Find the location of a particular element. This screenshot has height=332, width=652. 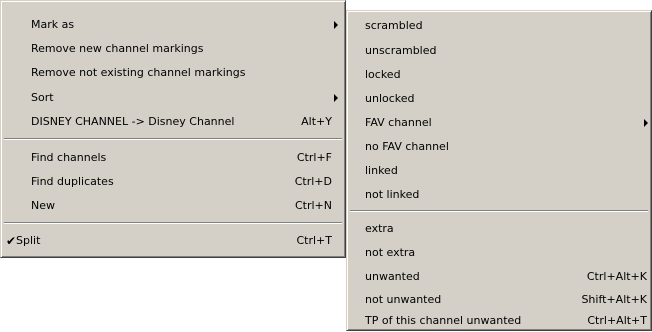

submenu-item-scrambled: scrambled is located at coordinates (499, 26).